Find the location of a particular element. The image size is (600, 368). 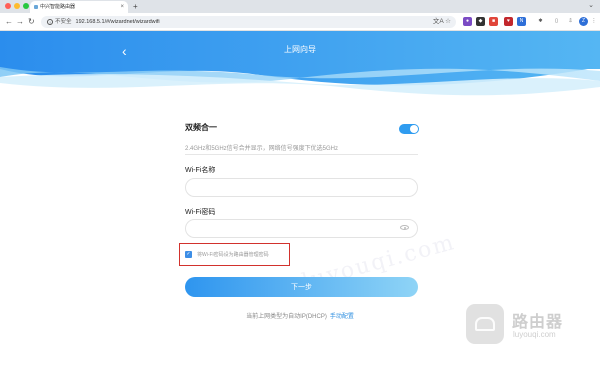

section-divider is located at coordinates (301, 154).